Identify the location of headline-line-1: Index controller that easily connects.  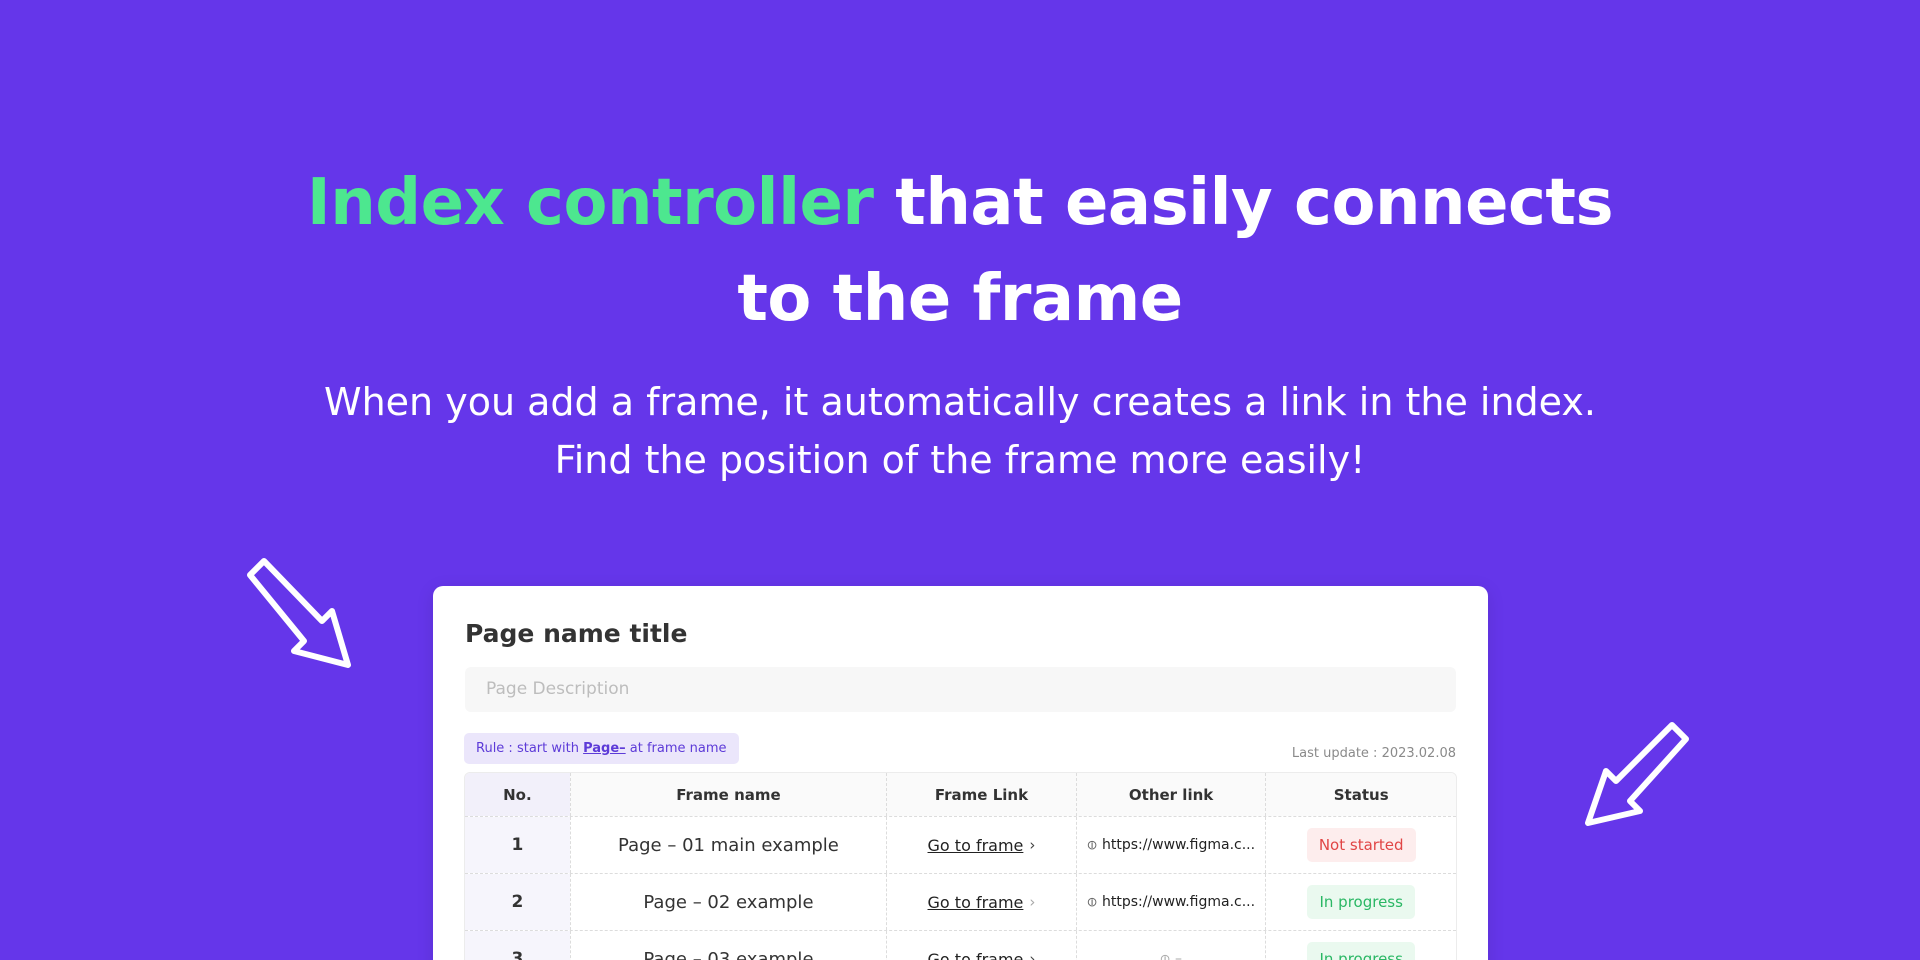
(960, 203).